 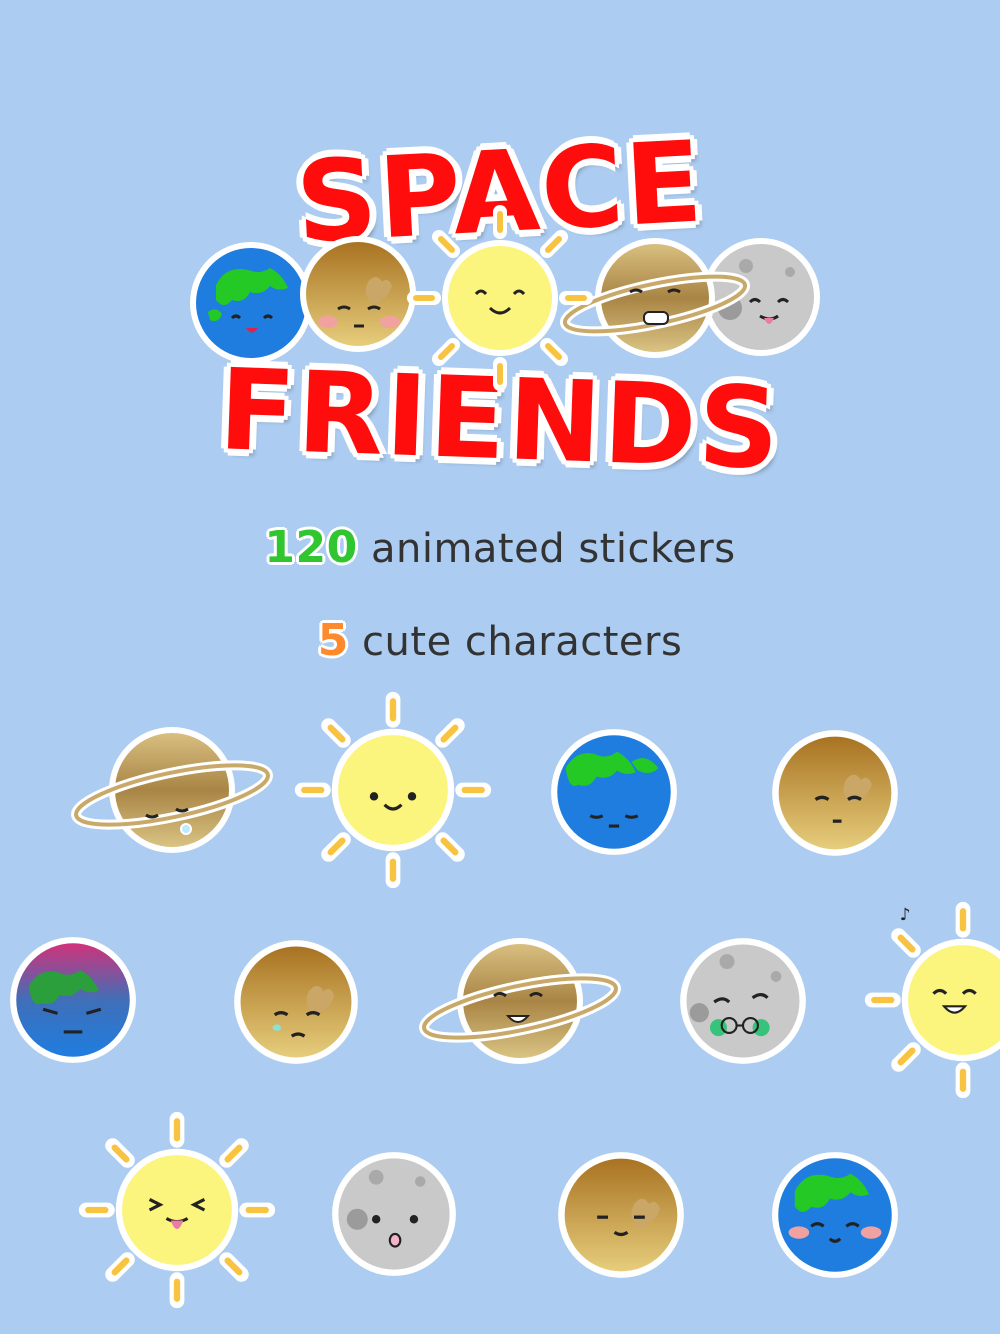 What do you see at coordinates (311, 547) in the screenshot?
I see `sticker-count: 120` at bounding box center [311, 547].